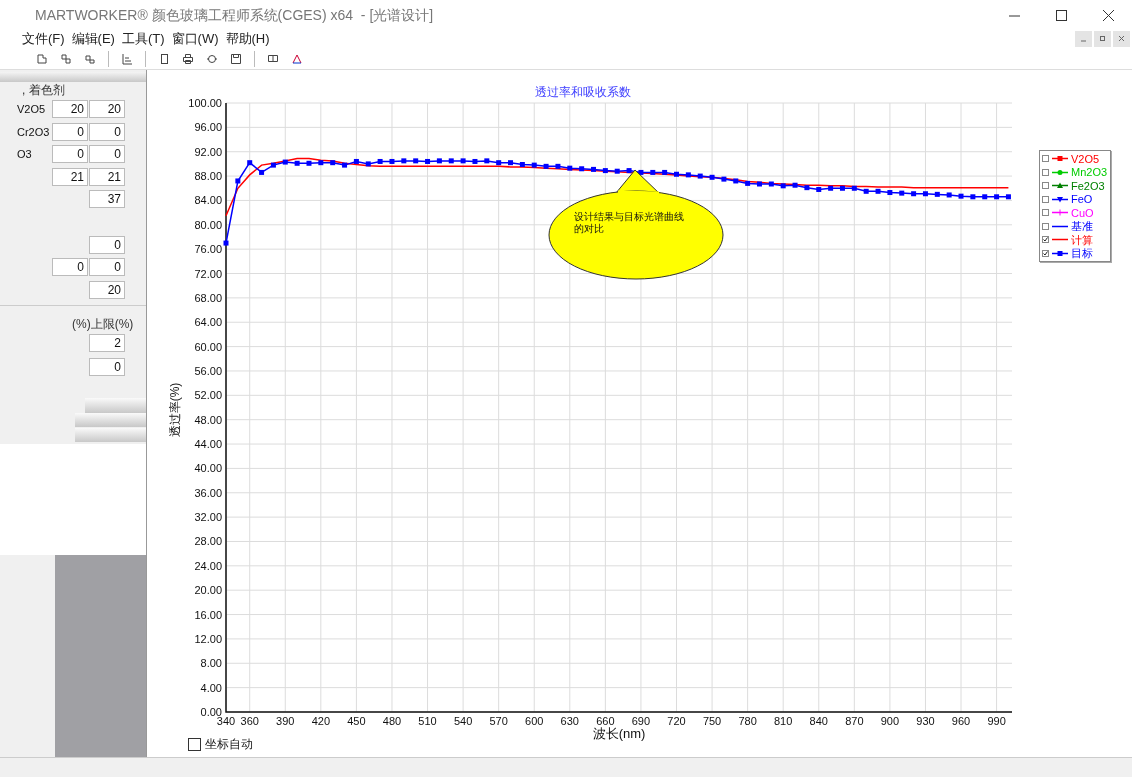 The width and height of the screenshot is (1132, 777). What do you see at coordinates (208, 419) in the screenshot?
I see `axis-tick-label: 48.00` at bounding box center [208, 419].